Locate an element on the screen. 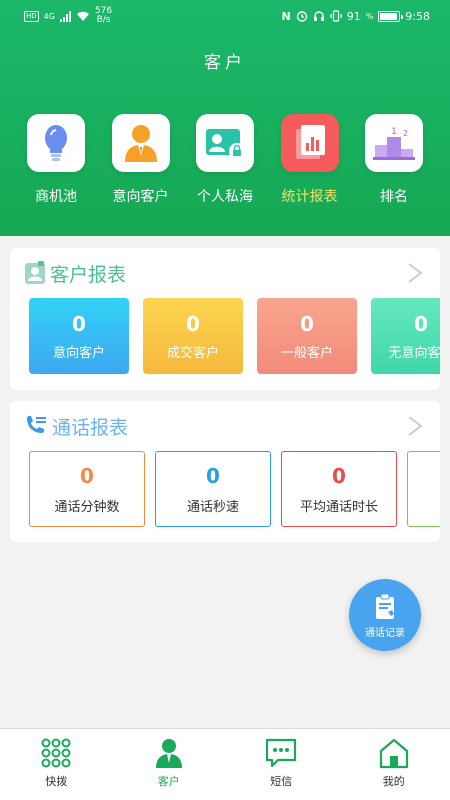 This screenshot has height=800, width=450. quick-nav-statistics-report: 统计报表 is located at coordinates (310, 160).